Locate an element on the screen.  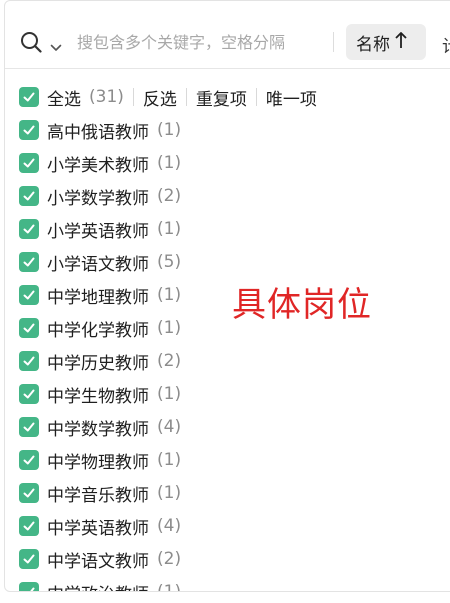
item-label: 高中俄语教师 is located at coordinates (98, 132).